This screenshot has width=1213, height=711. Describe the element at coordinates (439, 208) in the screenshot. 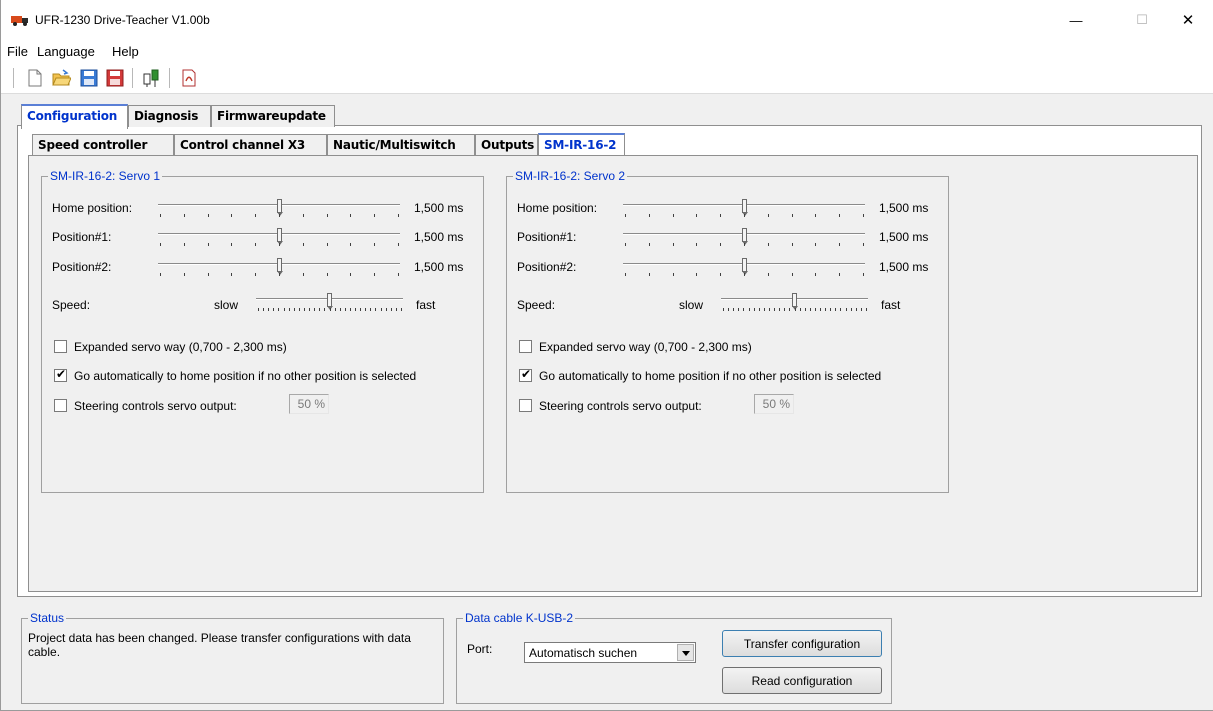

I see `home-position-value: 1,500 ms` at that location.